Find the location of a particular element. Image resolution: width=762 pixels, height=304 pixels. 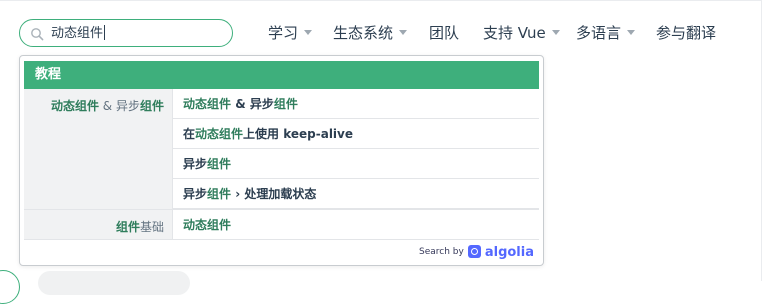

result-category-header: 教程 is located at coordinates (281, 75).